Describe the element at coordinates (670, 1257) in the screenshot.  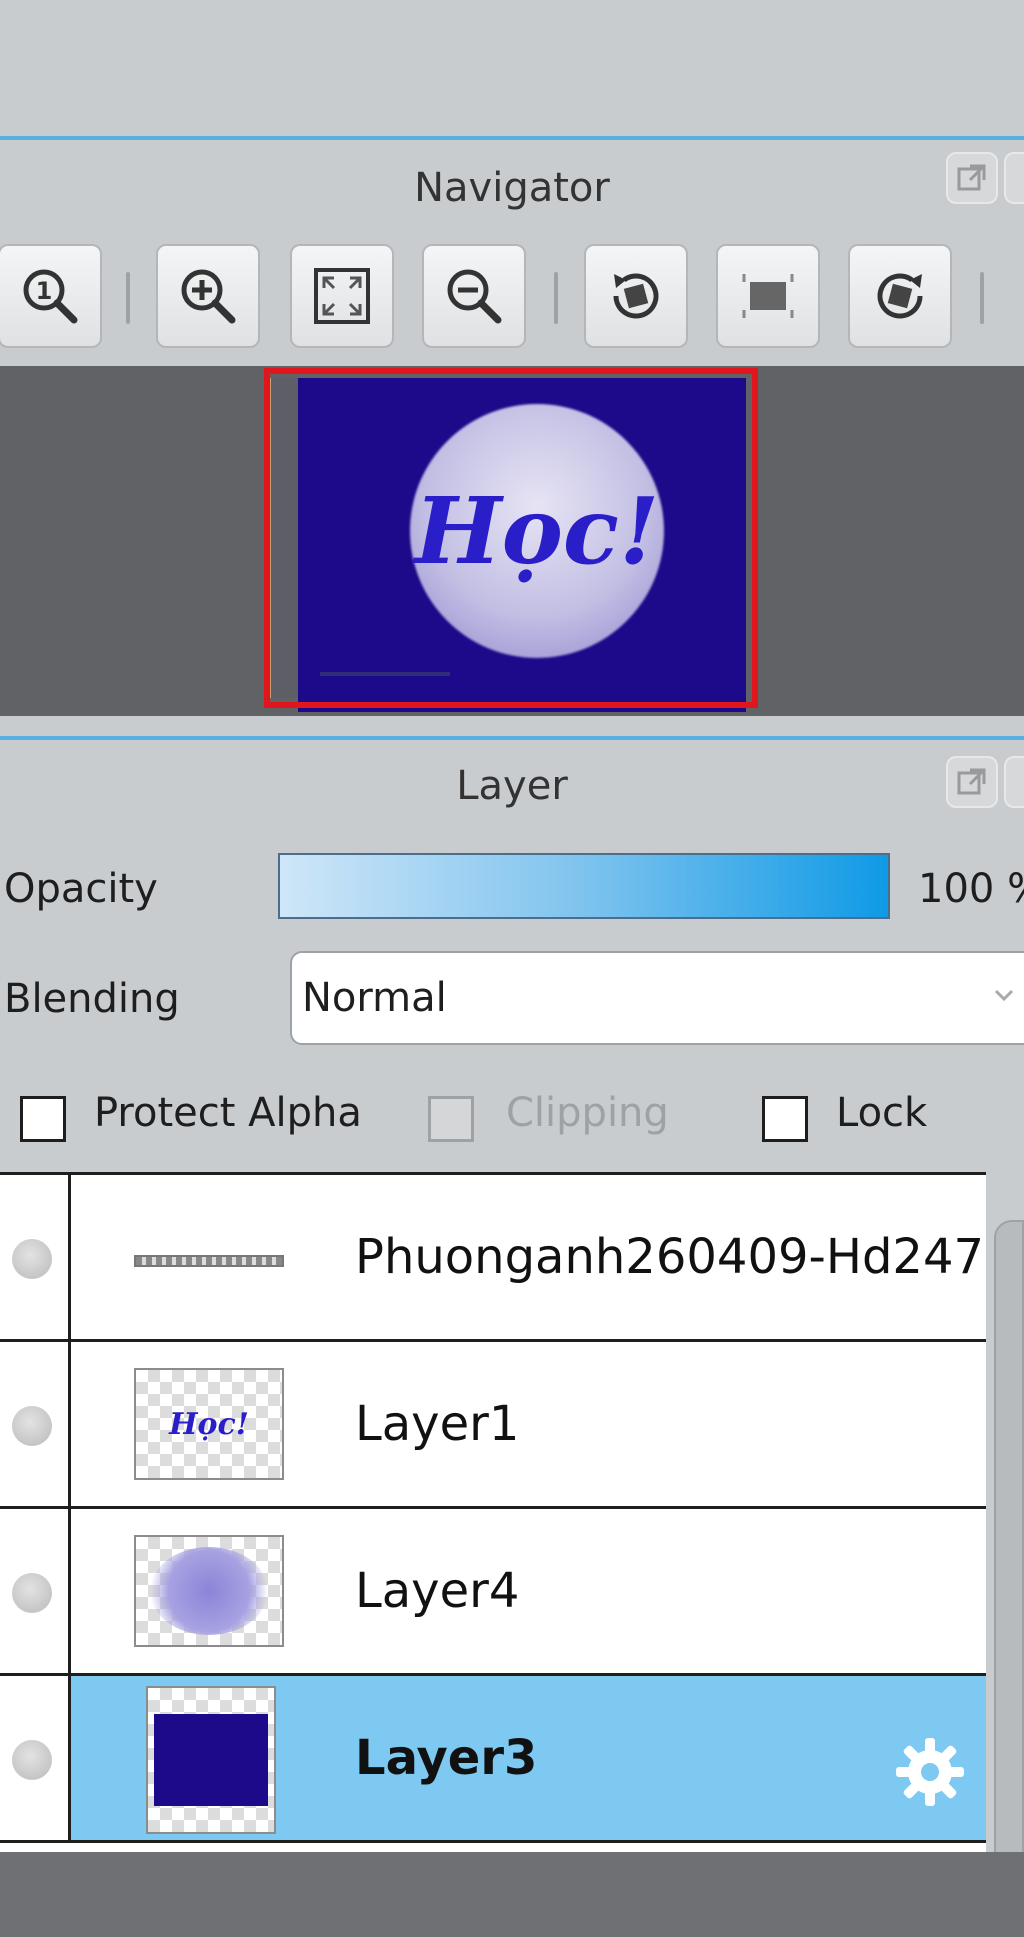
I see `layer-name: Phuonganh260409-Hd247` at that location.